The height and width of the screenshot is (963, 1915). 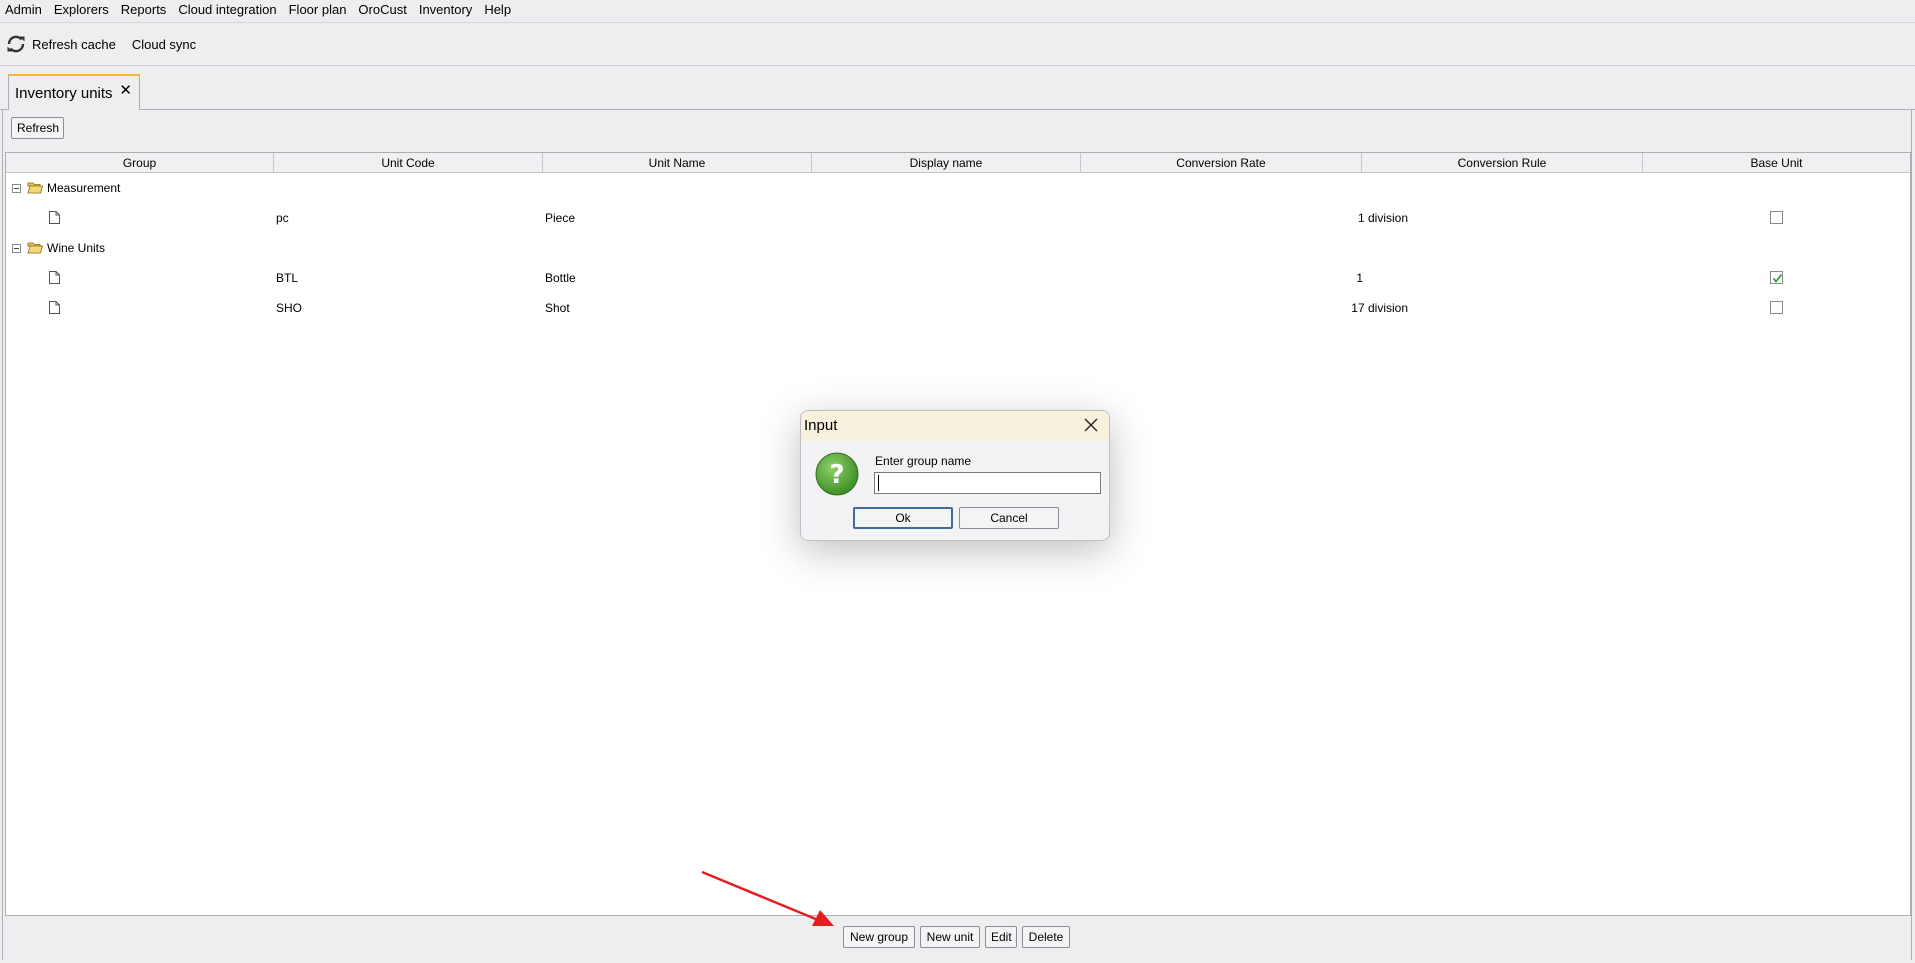 What do you see at coordinates (1379, 308) in the screenshot?
I see `conversion-rate-cell: 17 division` at bounding box center [1379, 308].